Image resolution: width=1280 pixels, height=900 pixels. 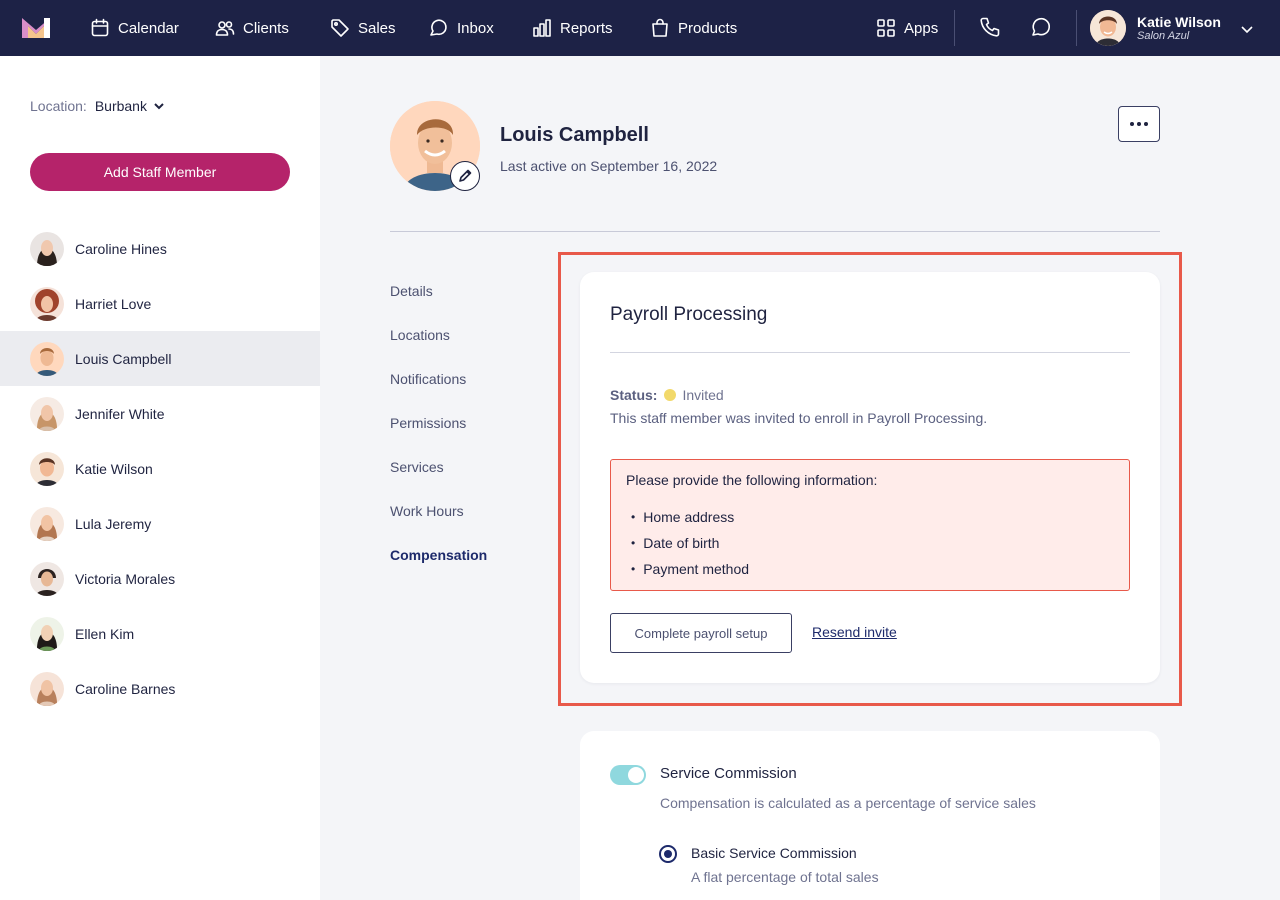 What do you see at coordinates (121, 248) in the screenshot?
I see `staff-name: Caroline Hines` at bounding box center [121, 248].